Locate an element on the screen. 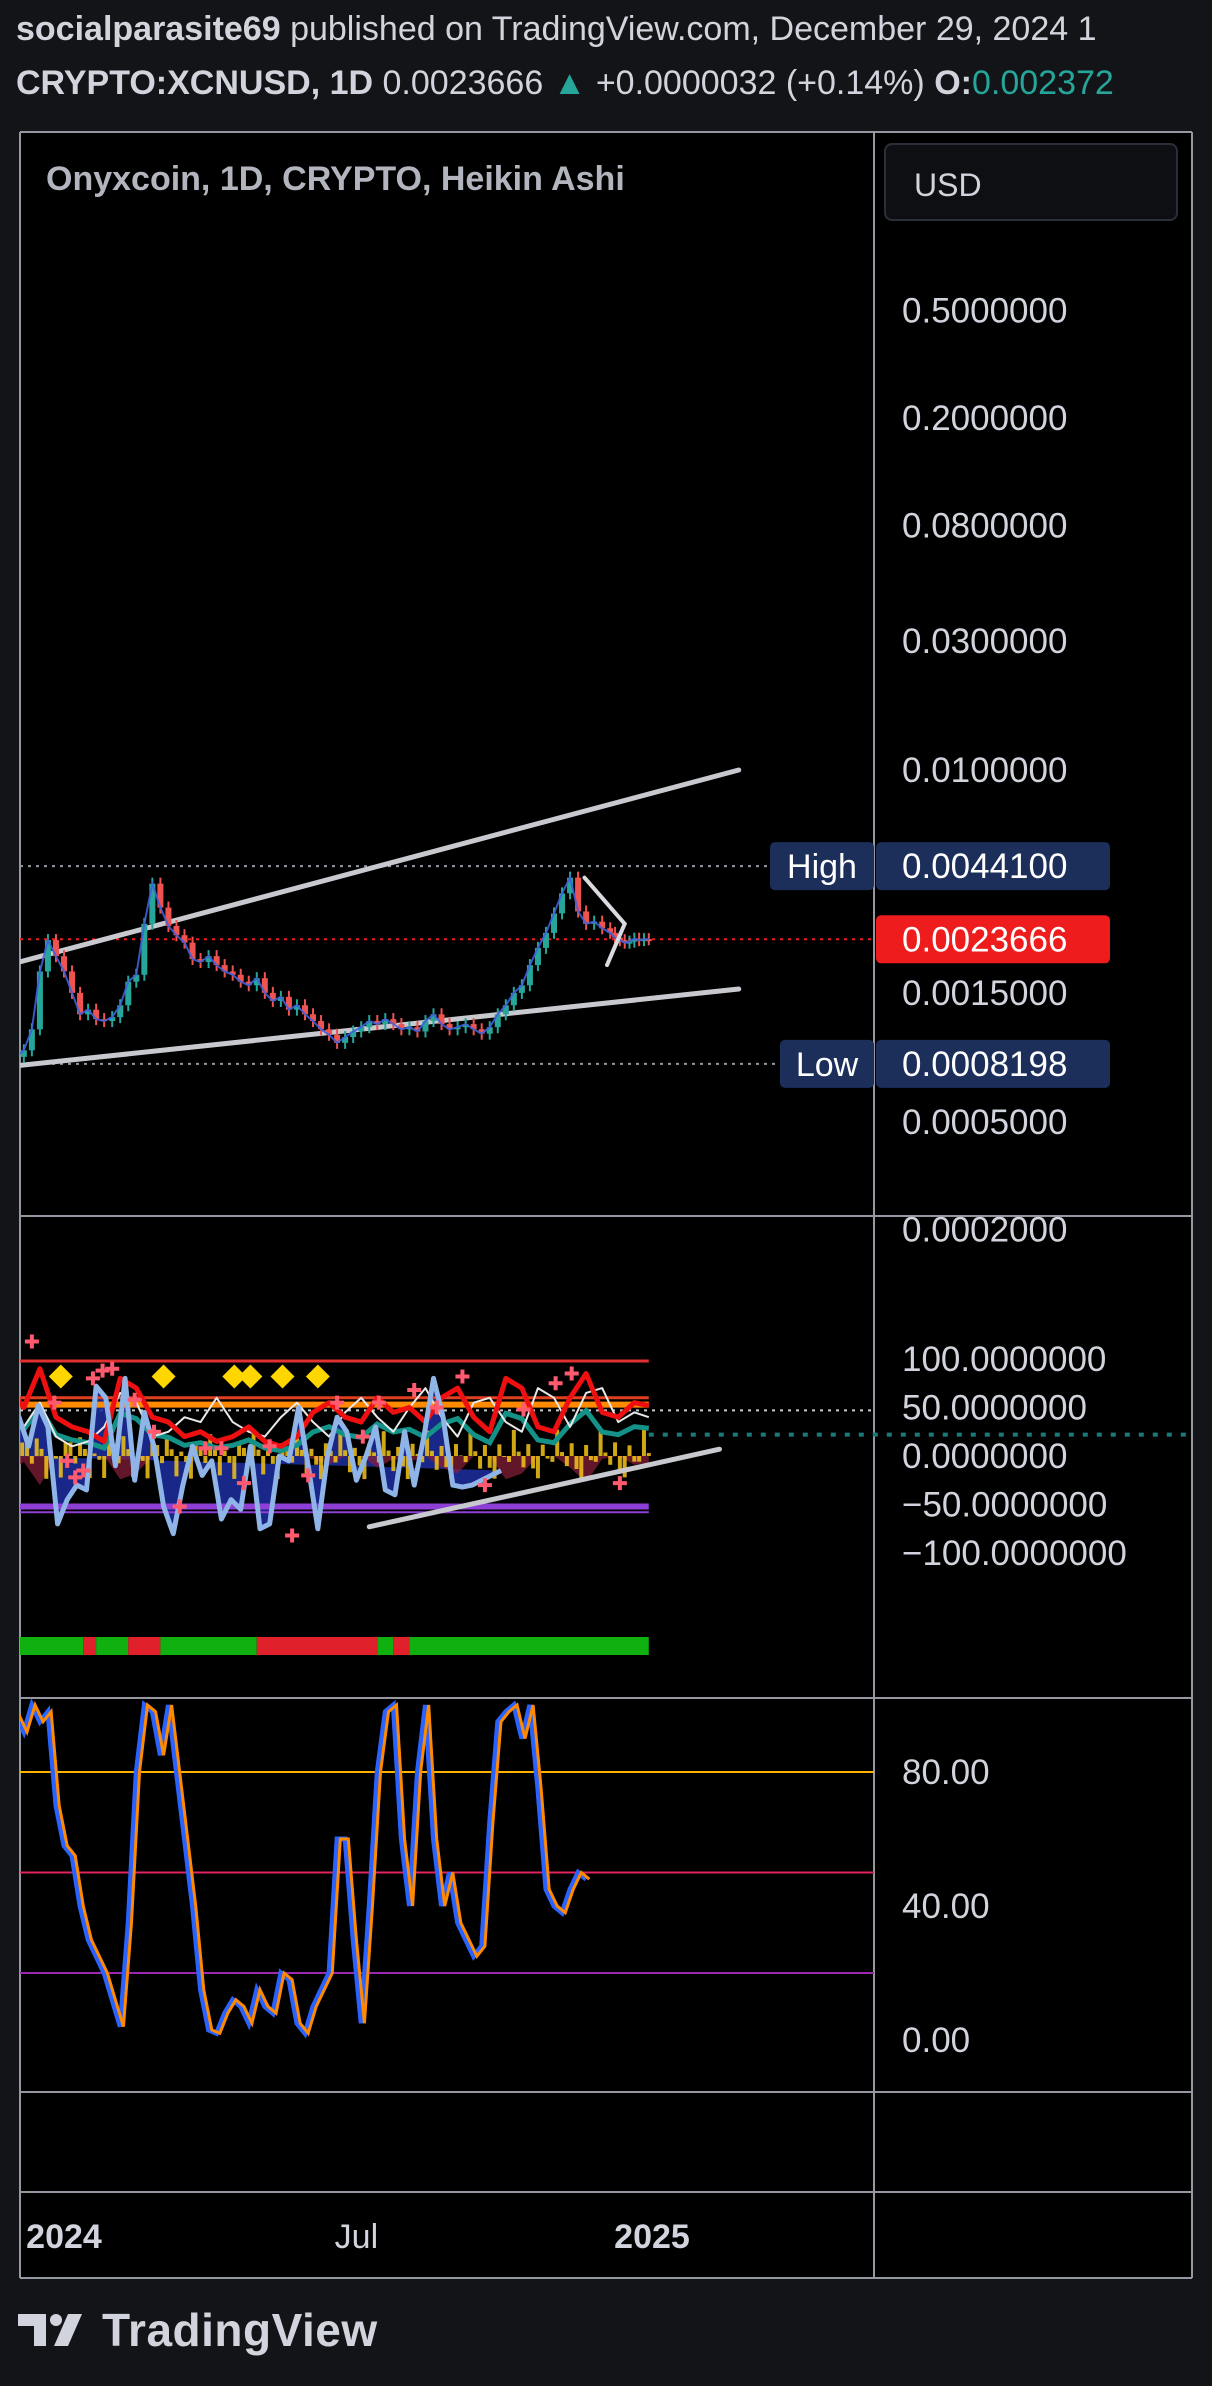 The image size is (1212, 2386). currency-button: USD is located at coordinates (1031, 182).